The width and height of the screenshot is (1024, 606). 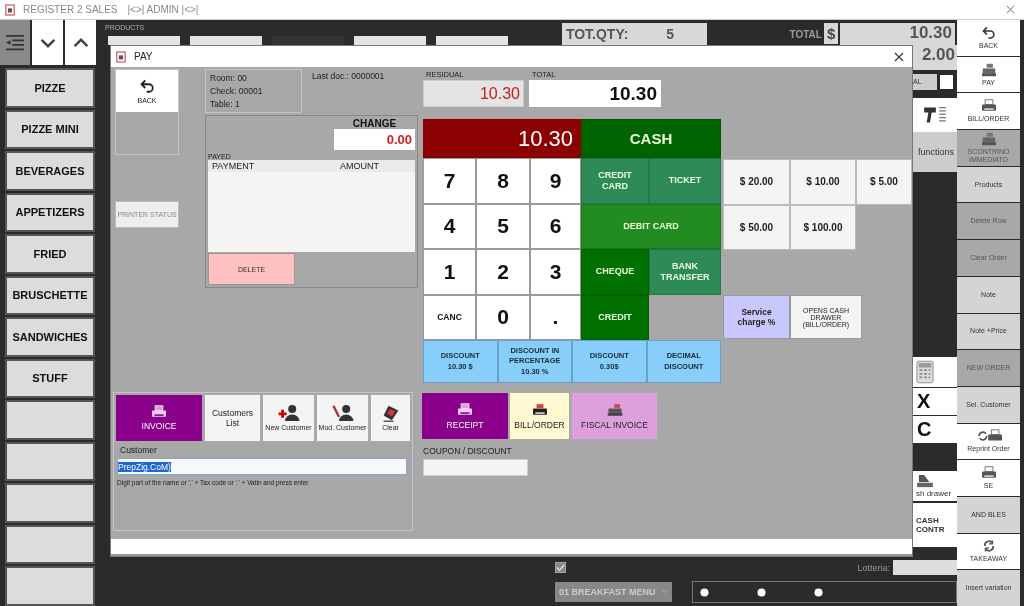 I want to click on category-button: STUFF, so click(x=50, y=378).